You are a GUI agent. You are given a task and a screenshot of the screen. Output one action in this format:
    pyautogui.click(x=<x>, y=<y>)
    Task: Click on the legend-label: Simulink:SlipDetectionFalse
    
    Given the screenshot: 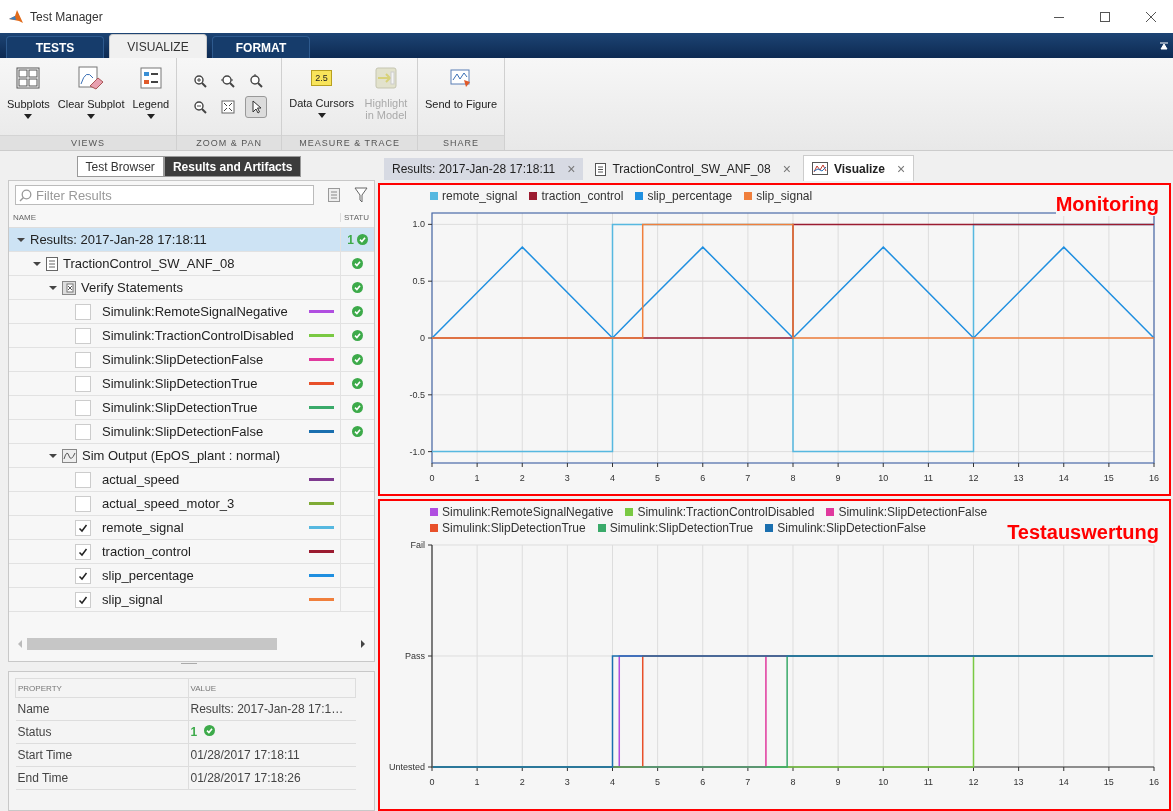 What is the action you would take?
    pyautogui.click(x=851, y=527)
    